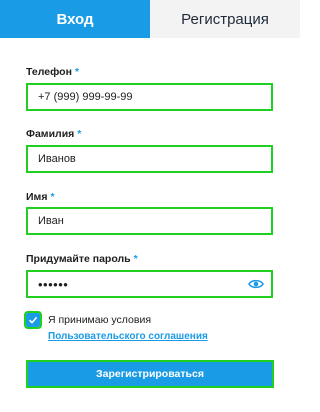  What do you see at coordinates (128, 336) in the screenshot?
I see `agreement-link: Пользовательского соглашения` at bounding box center [128, 336].